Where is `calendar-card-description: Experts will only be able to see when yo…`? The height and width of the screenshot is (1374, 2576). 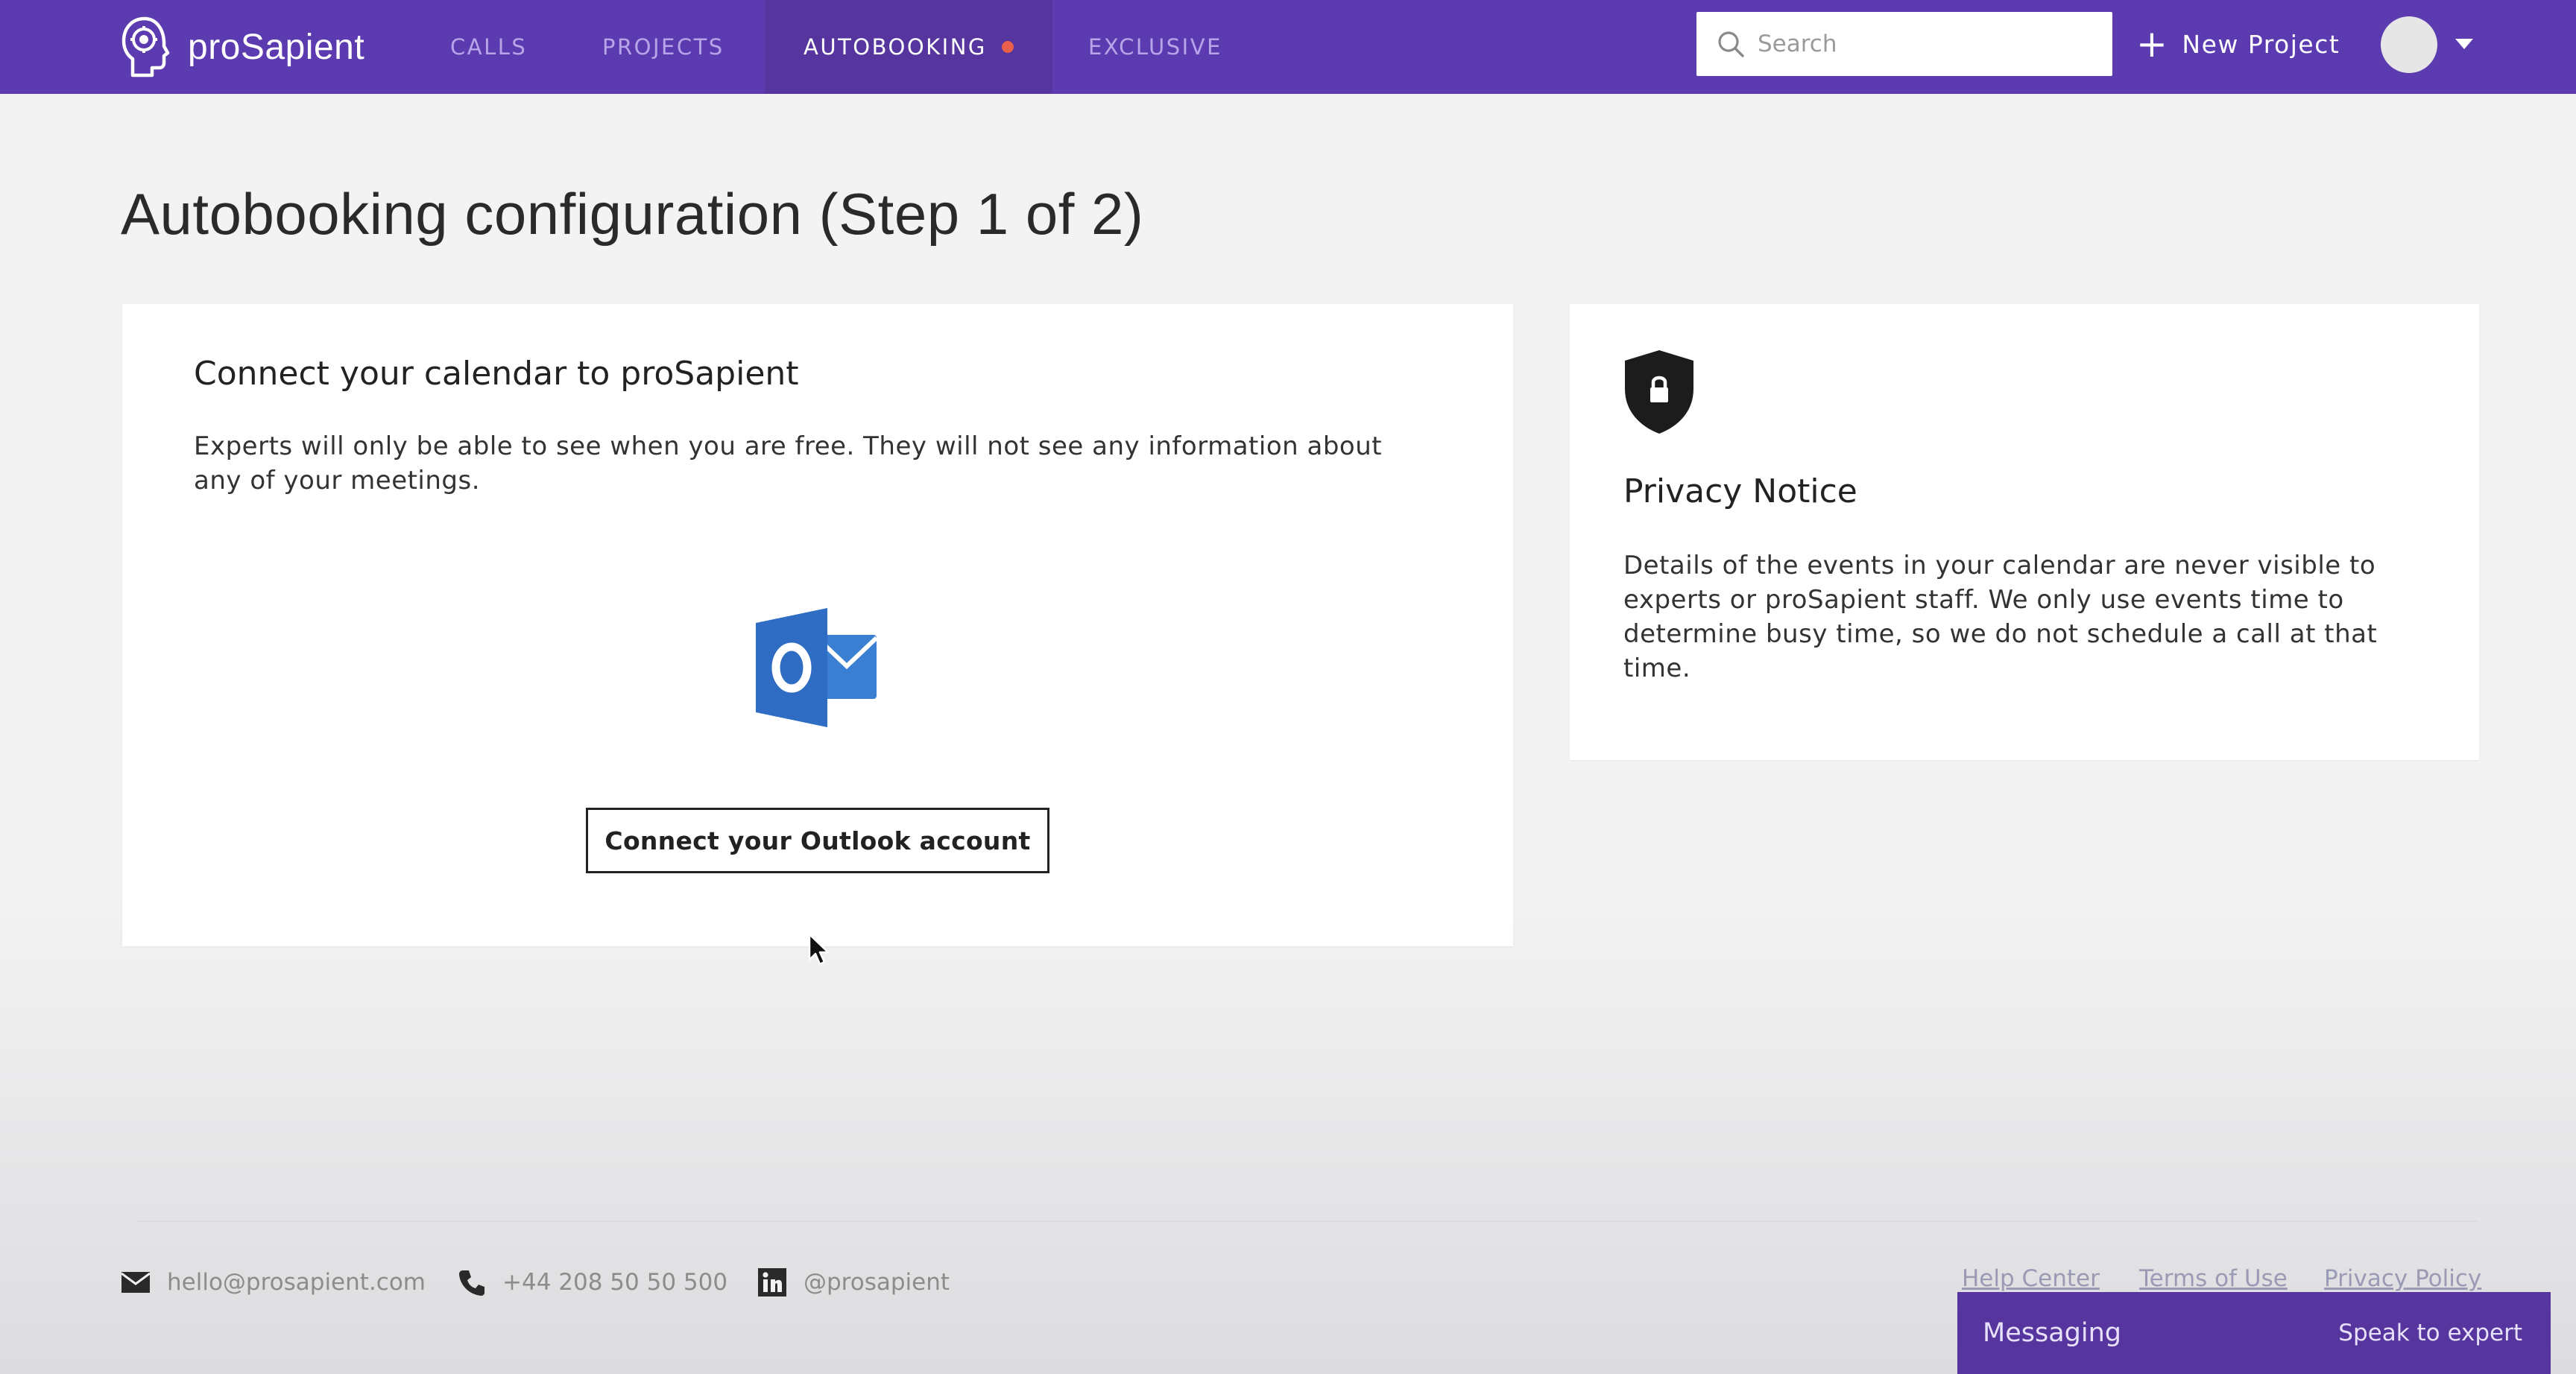
calendar-card-description: Experts will only be able to see when yo… is located at coordinates (788, 463).